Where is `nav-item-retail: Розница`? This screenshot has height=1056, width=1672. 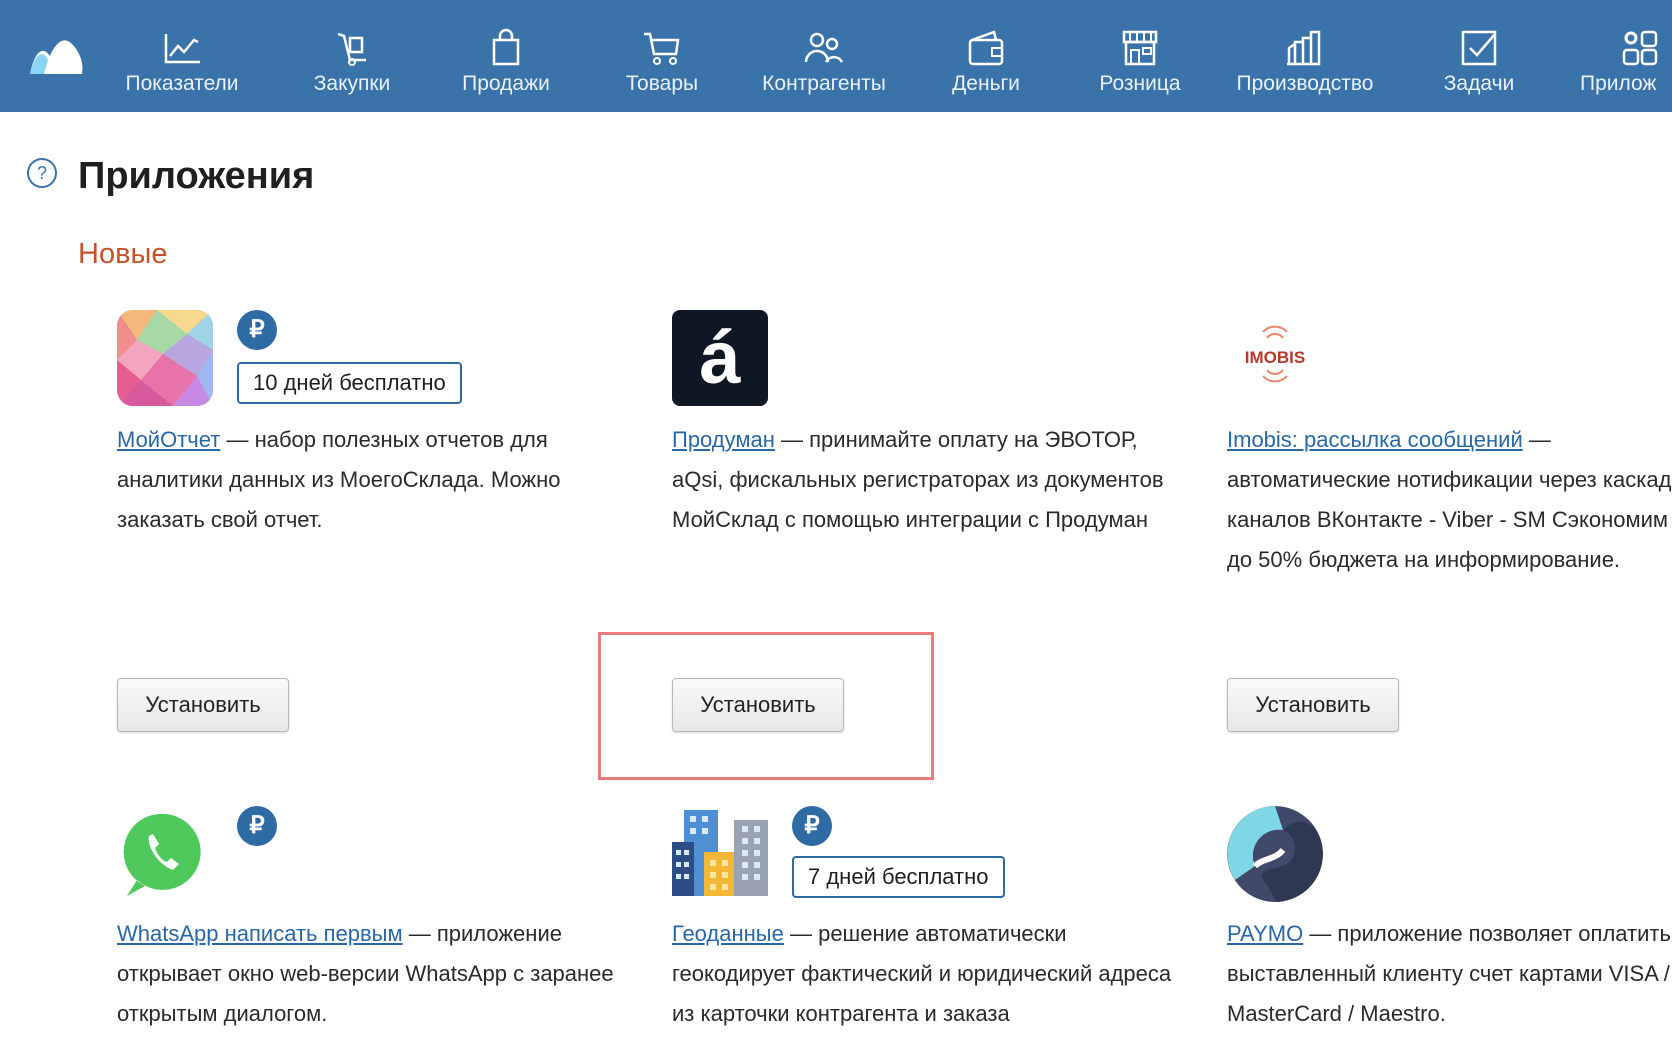 nav-item-retail: Розница is located at coordinates (1140, 56).